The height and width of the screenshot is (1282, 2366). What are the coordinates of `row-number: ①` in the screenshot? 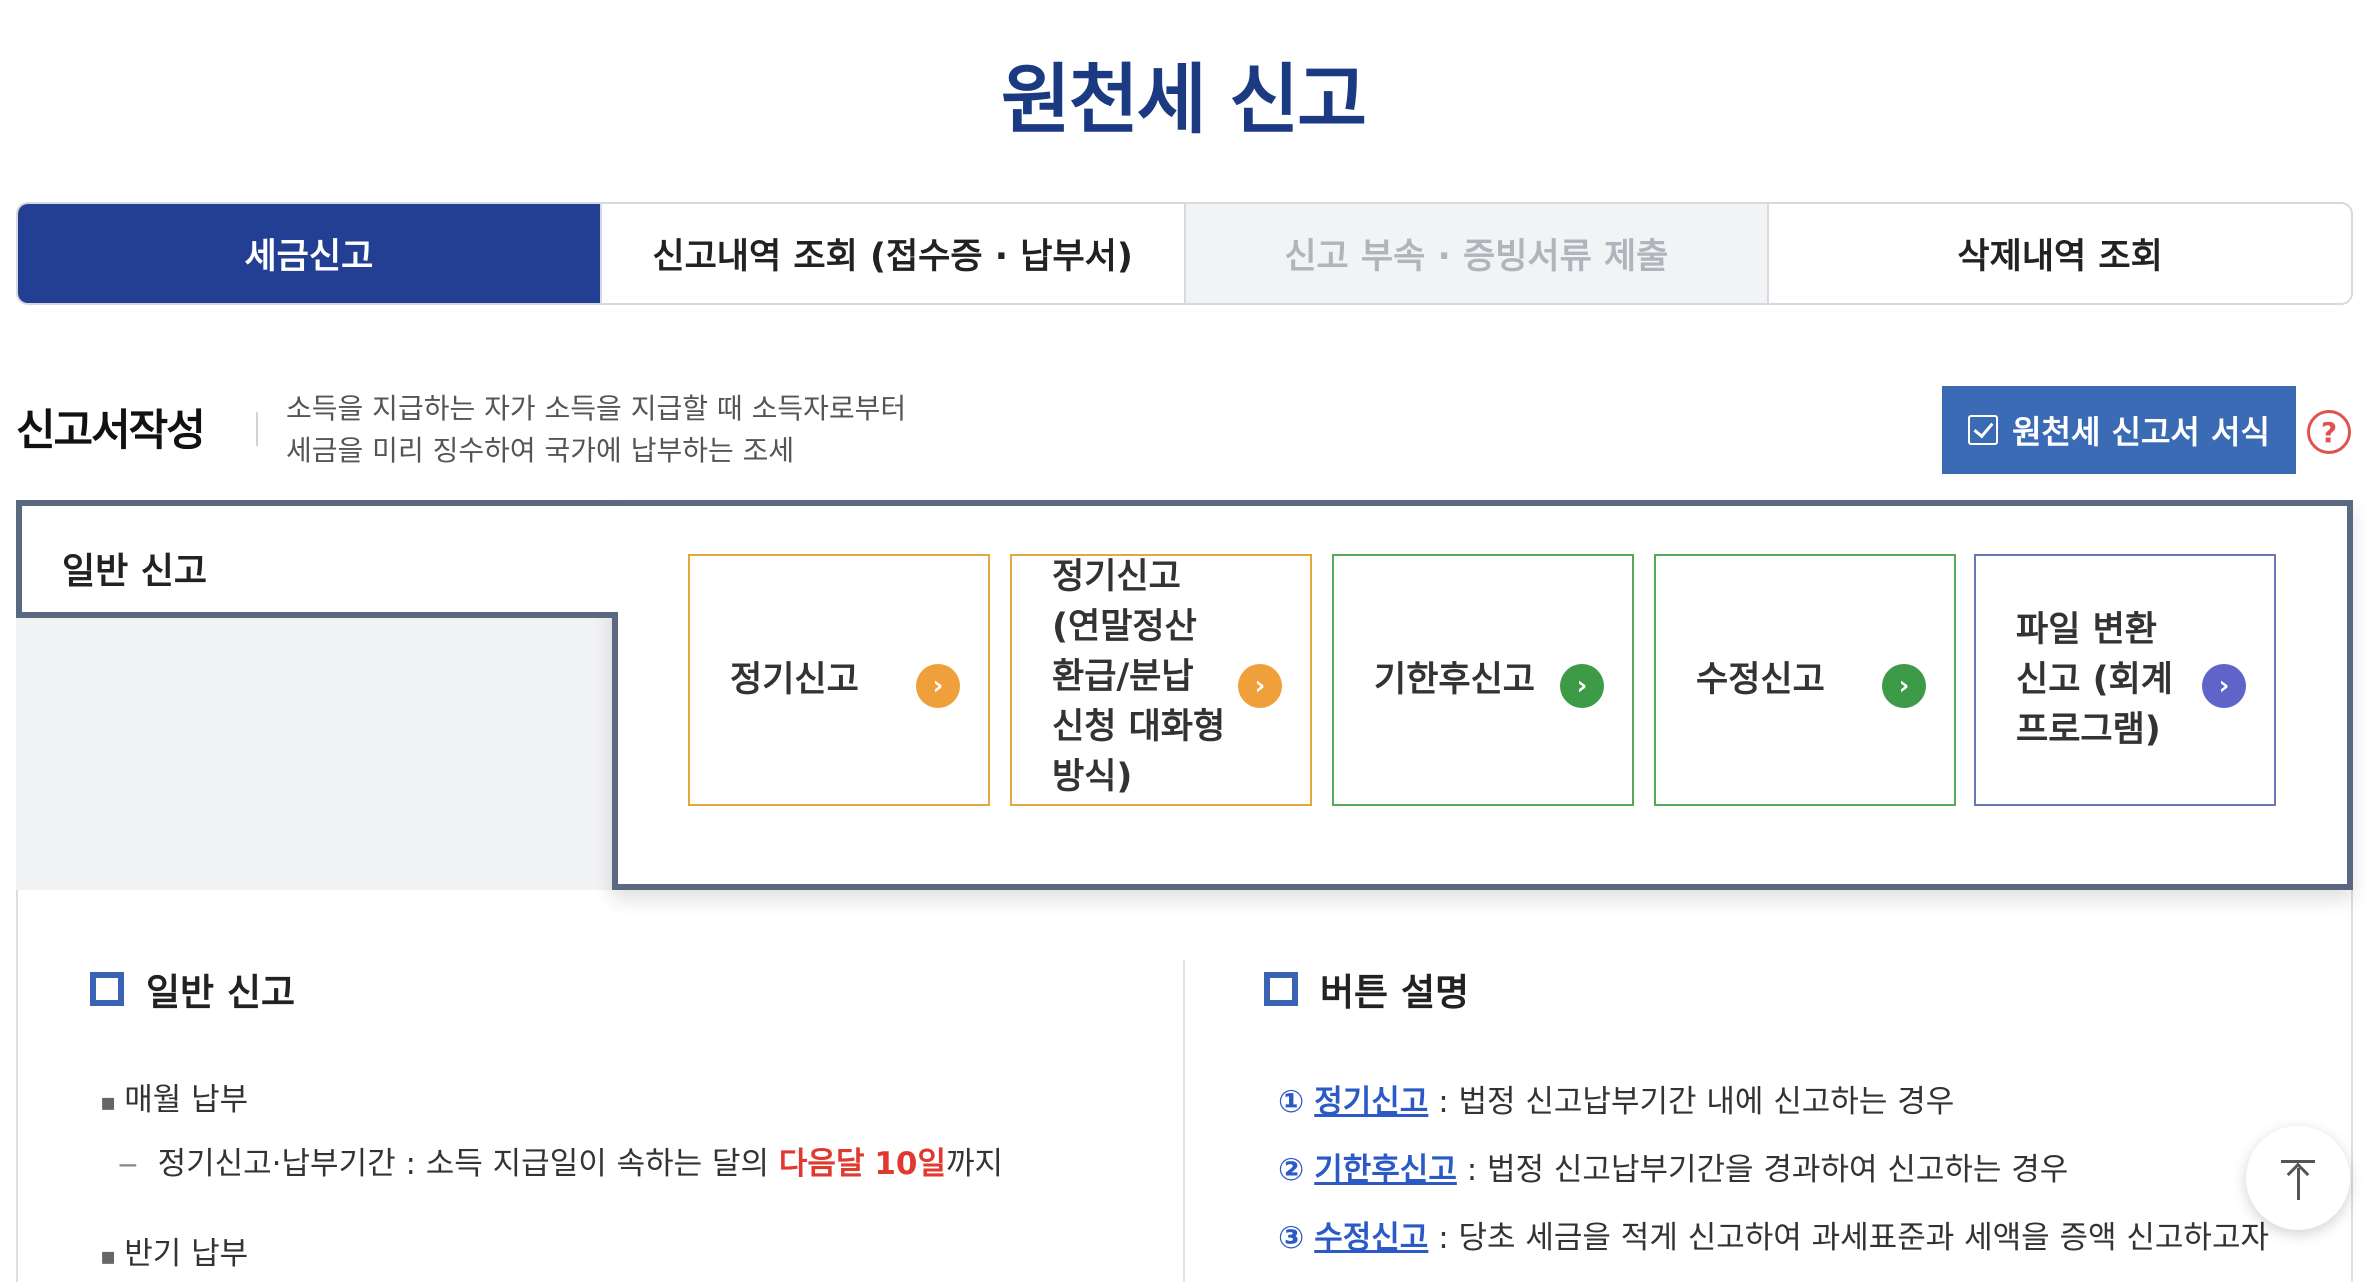 It's located at (1291, 1102).